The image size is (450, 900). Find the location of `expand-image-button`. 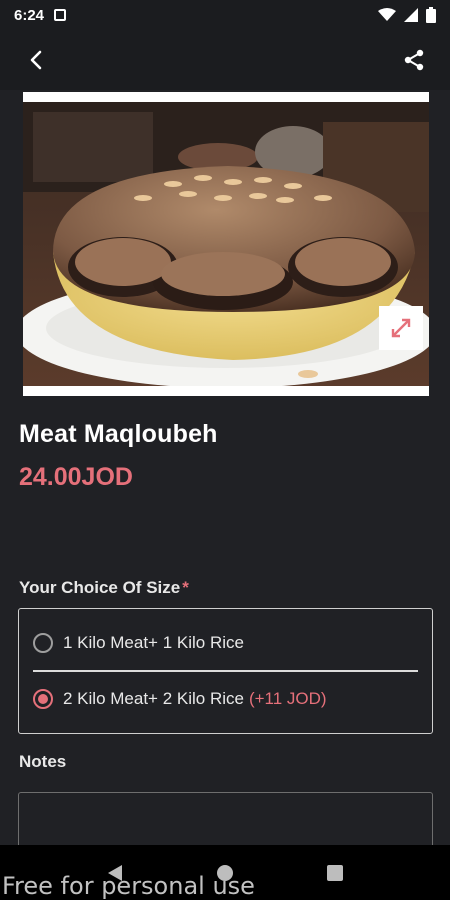

expand-image-button is located at coordinates (401, 328).